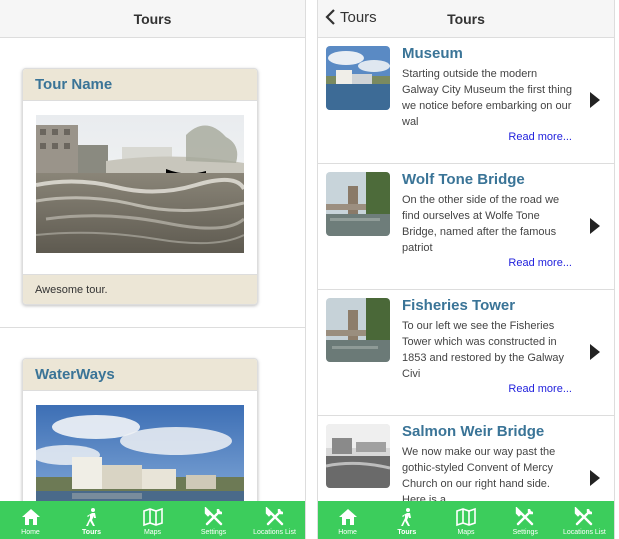 The image size is (619, 539). Describe the element at coordinates (138, 453) in the screenshot. I see `waterways-photo` at that location.